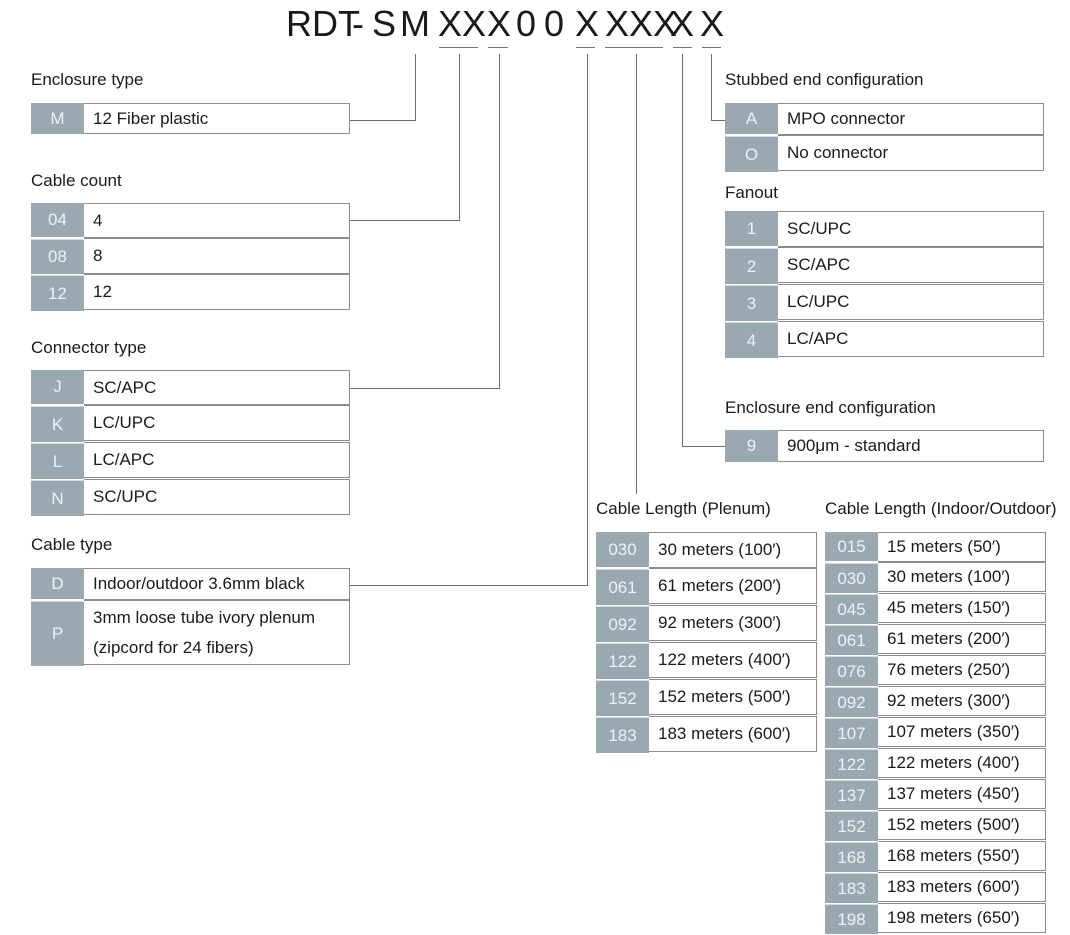 The image size is (1070, 935). I want to click on connector-enclosure-end-h, so click(704, 446).